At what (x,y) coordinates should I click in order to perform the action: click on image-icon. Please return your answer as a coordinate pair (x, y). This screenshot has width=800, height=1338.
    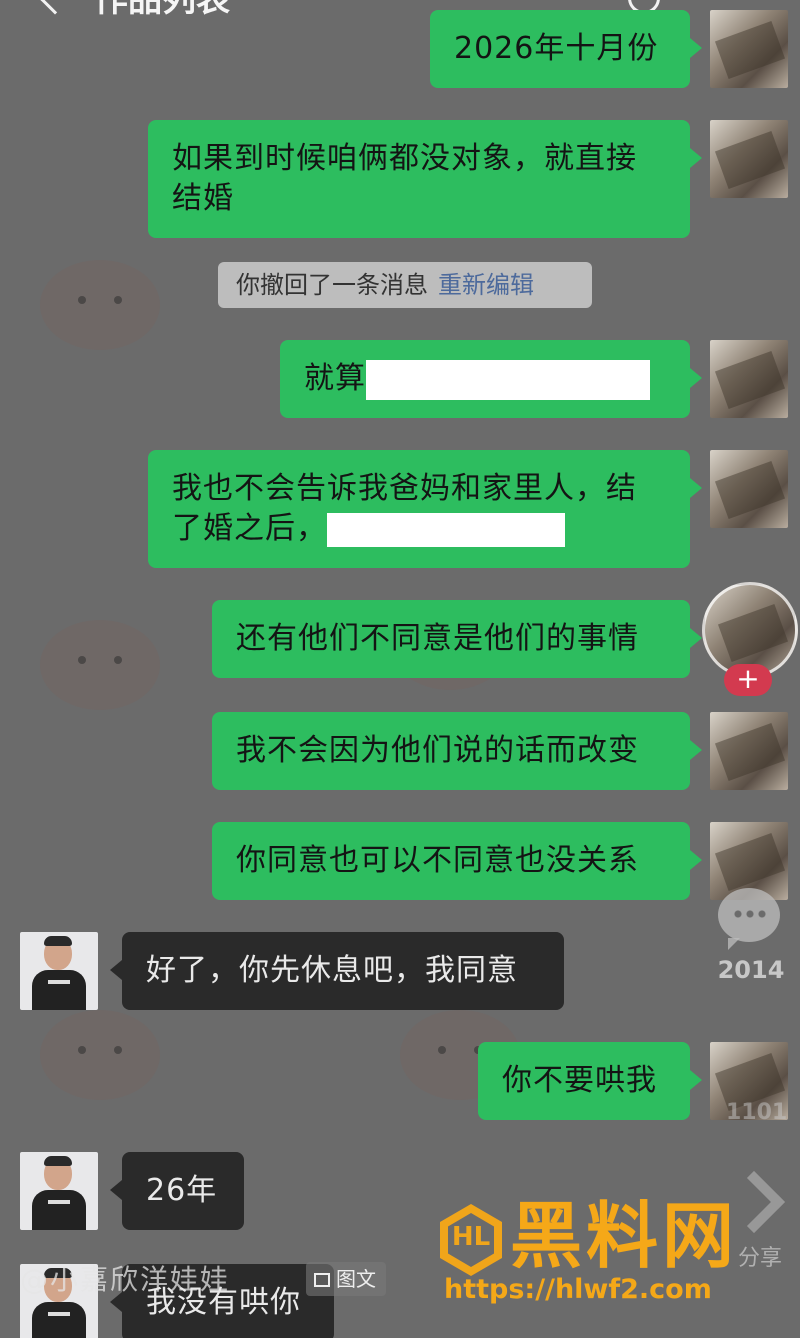
    Looking at the image, I should click on (322, 1280).